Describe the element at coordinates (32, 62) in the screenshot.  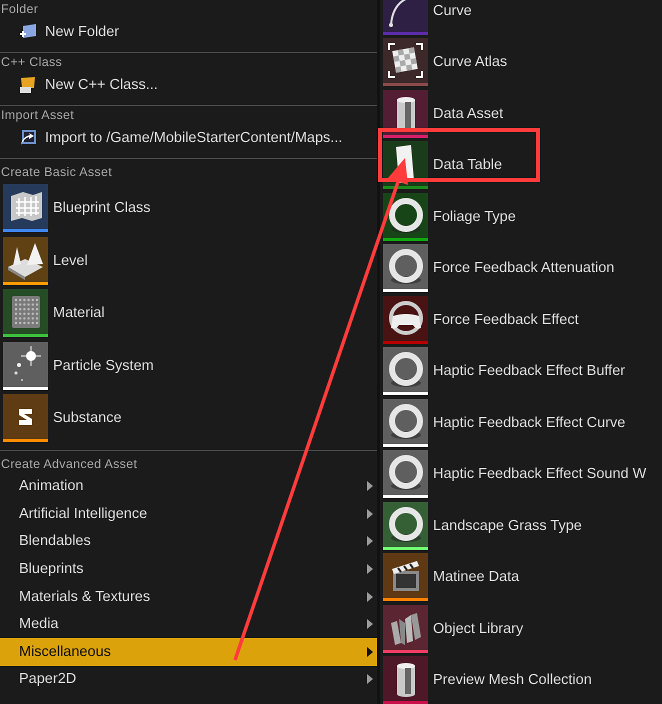
I see `section-heading: C++ Class` at that location.